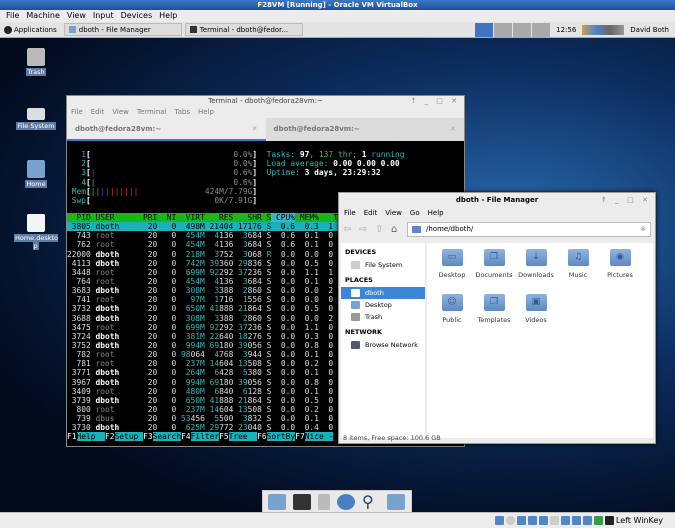  Describe the element at coordinates (639, 520) in the screenshot. I see `host-key-label: Left WinKey` at that location.